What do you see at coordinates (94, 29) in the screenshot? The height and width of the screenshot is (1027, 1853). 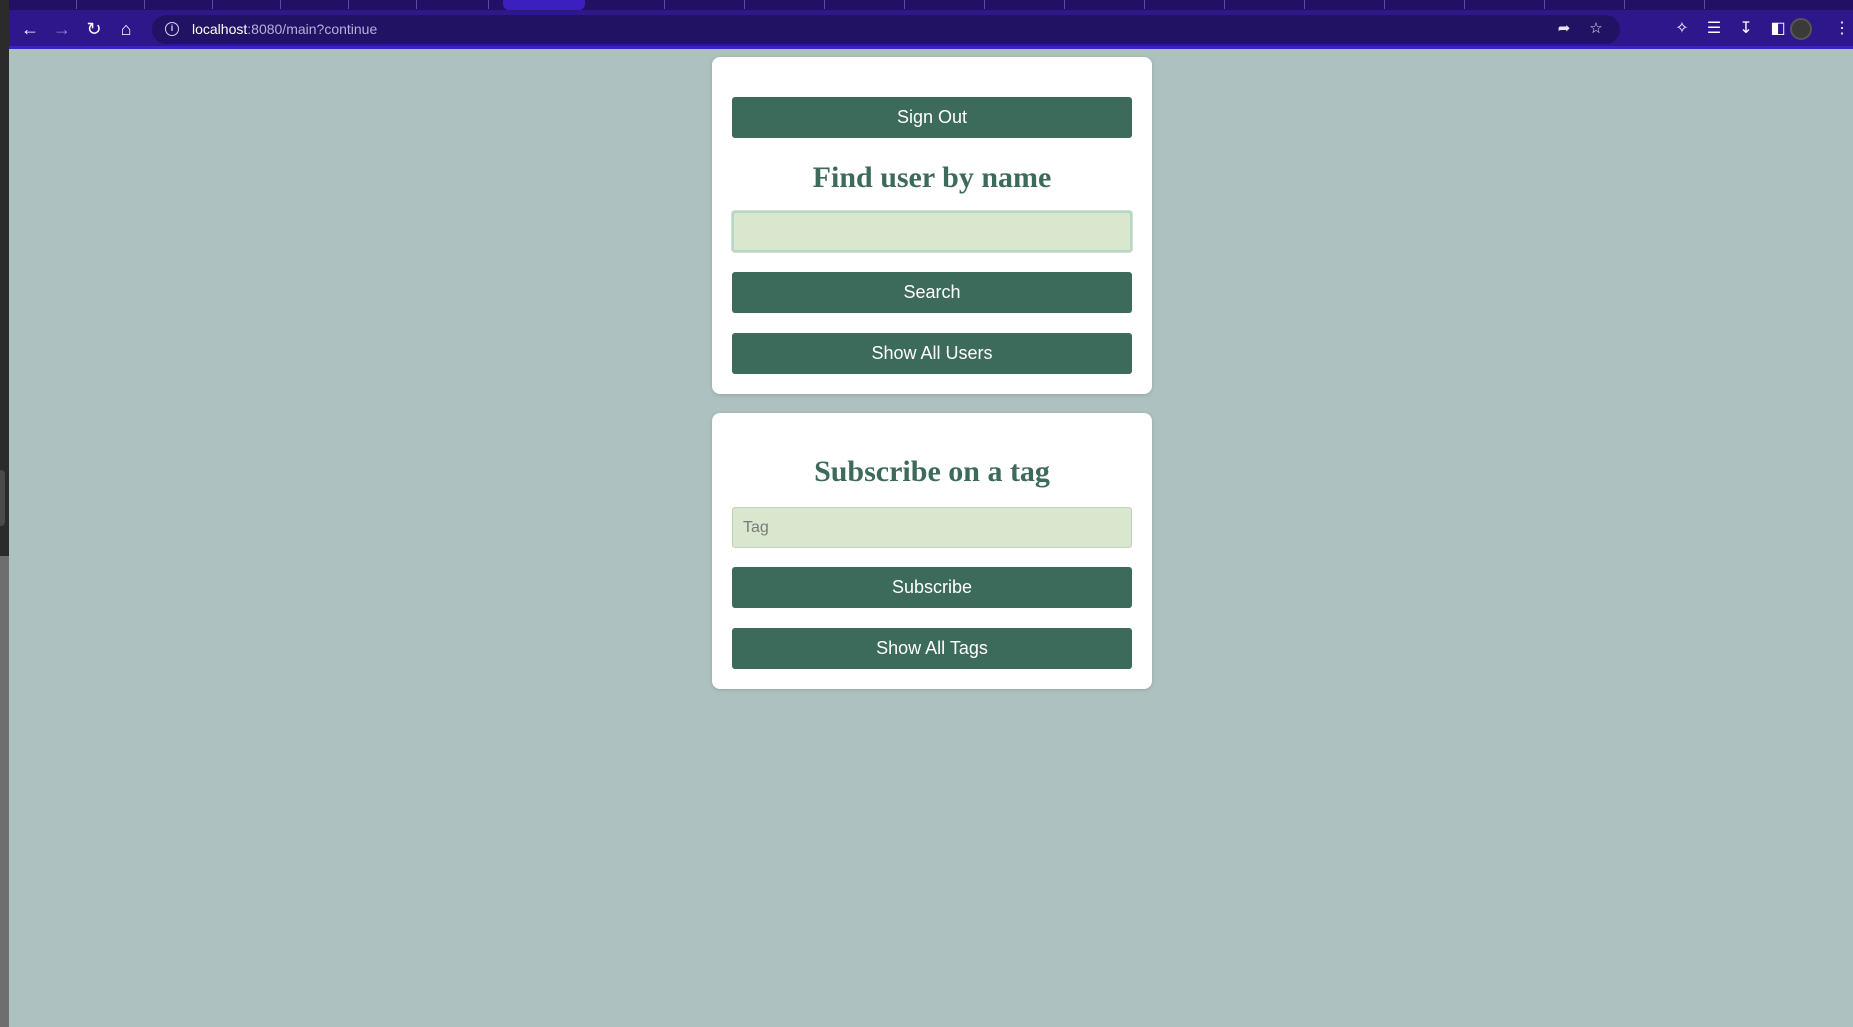 I see `reload-icon: ↻` at bounding box center [94, 29].